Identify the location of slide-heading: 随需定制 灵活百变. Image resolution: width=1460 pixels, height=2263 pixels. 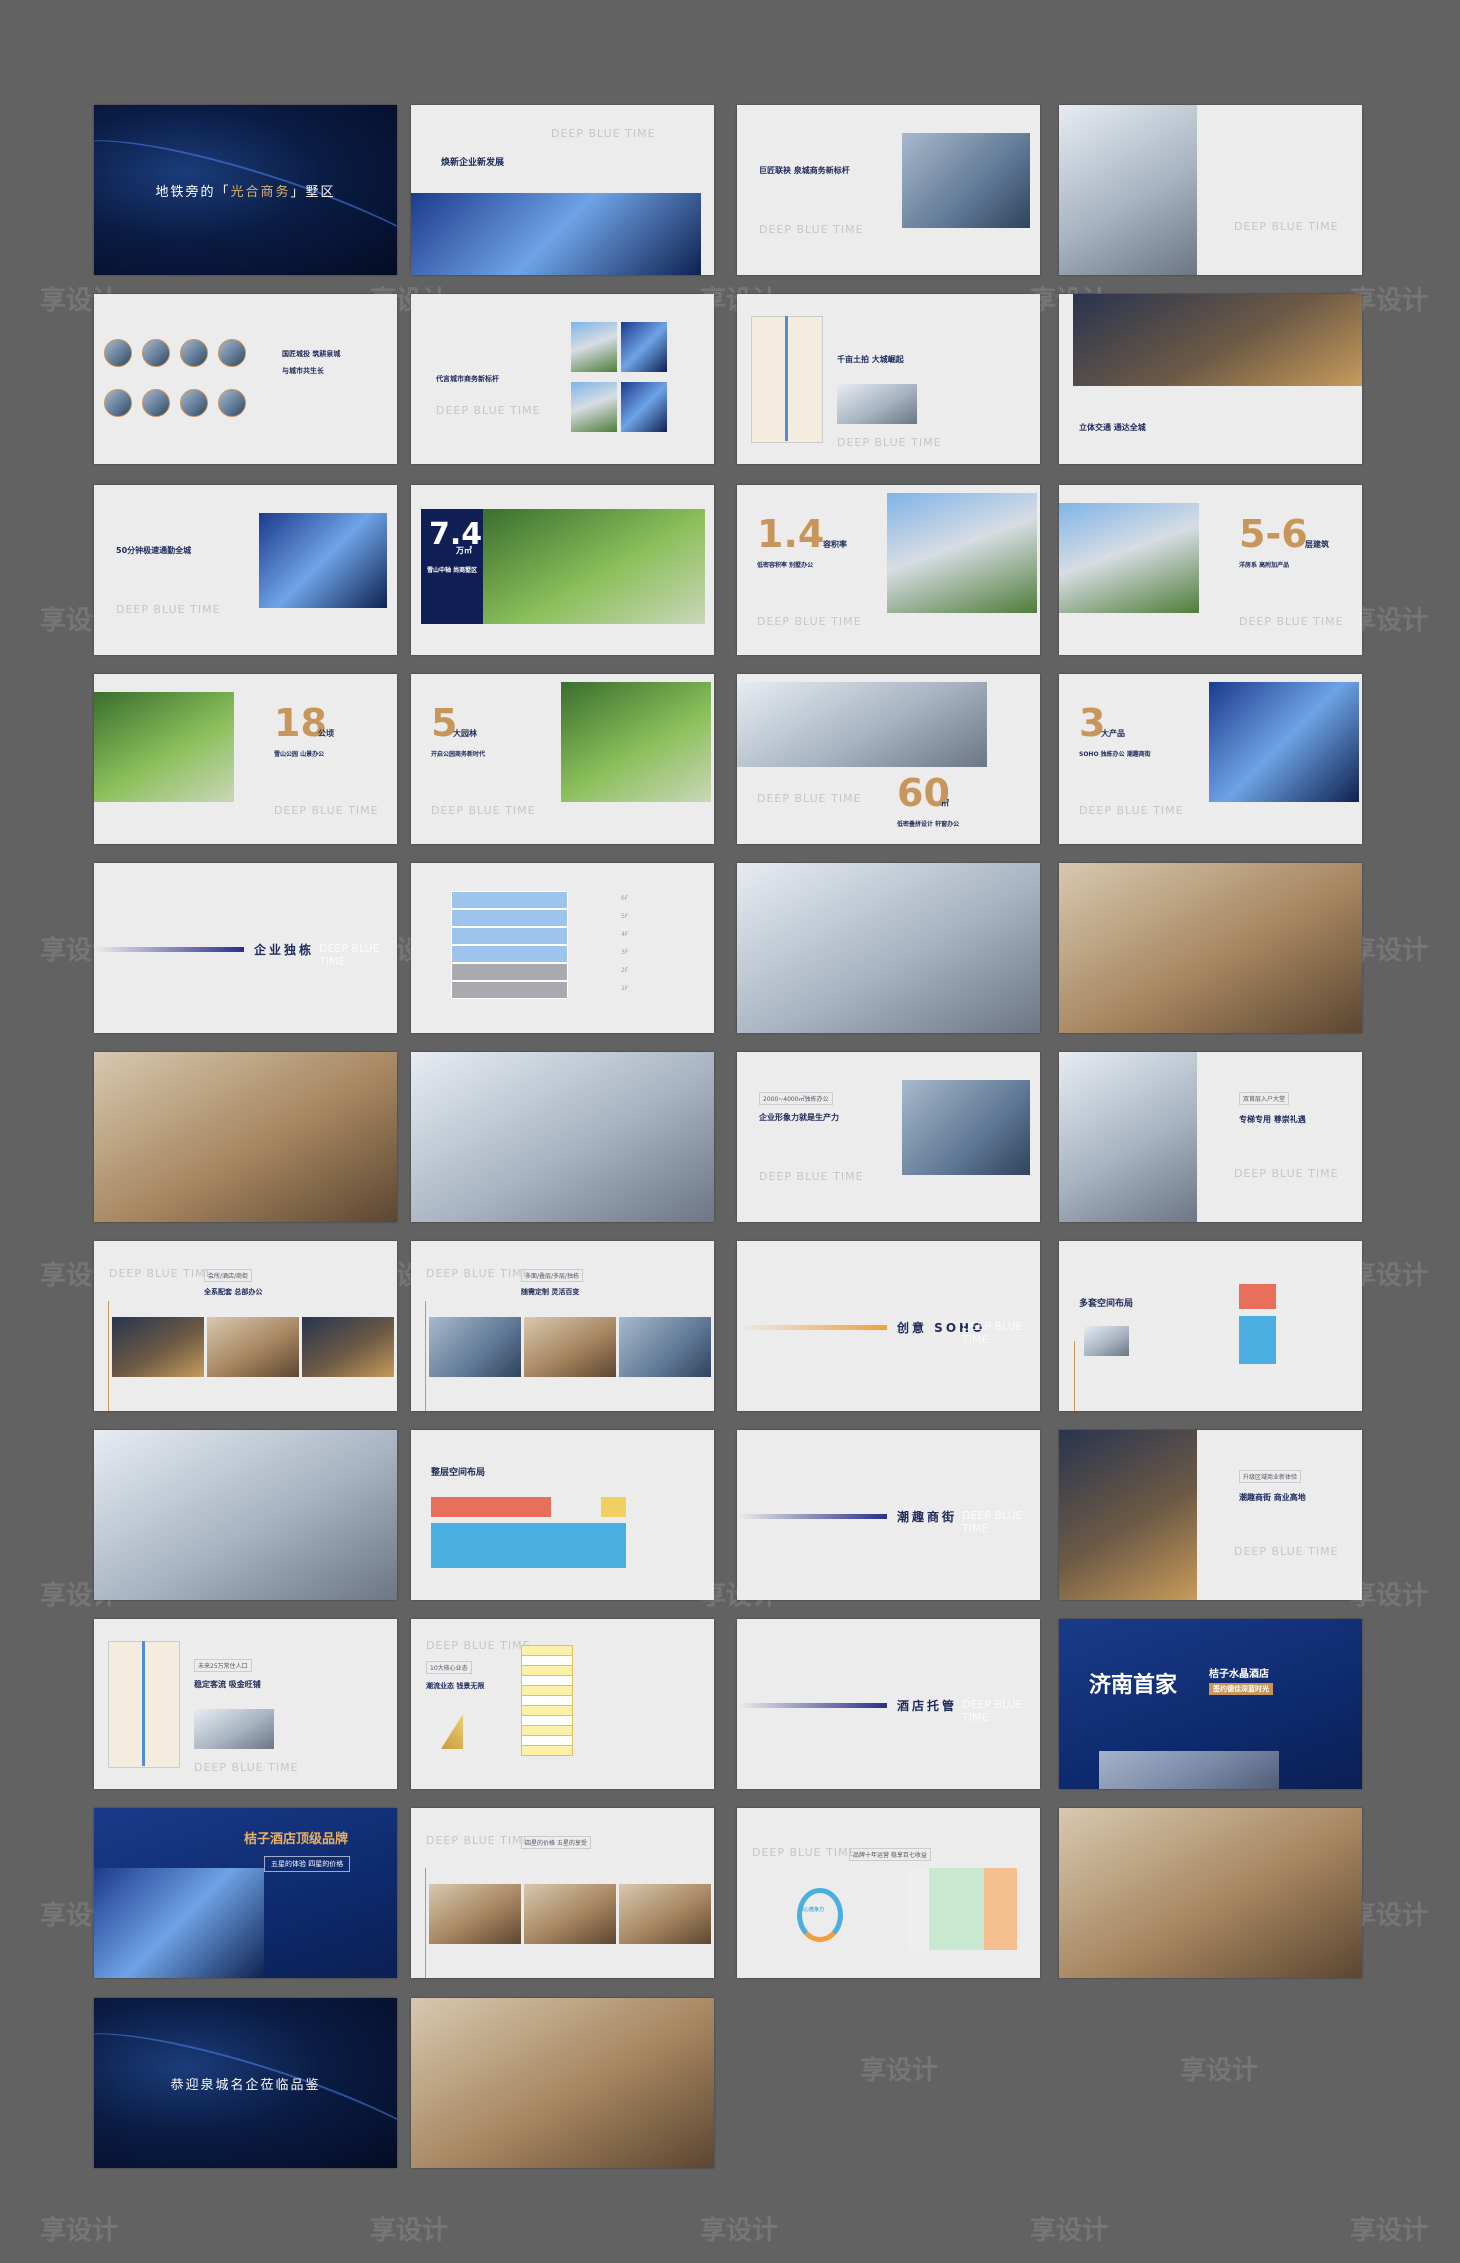
(550, 1292).